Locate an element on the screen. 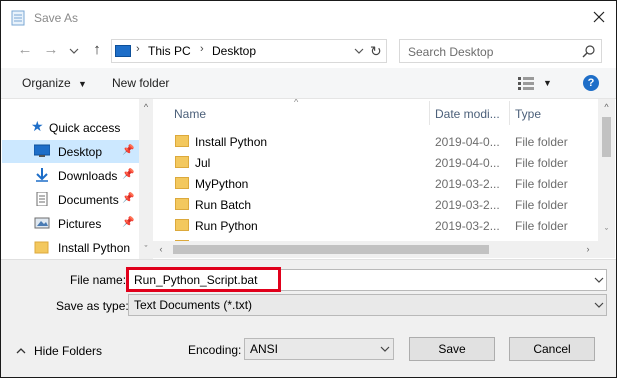 The height and width of the screenshot is (378, 617). hide-folders-label: Hide Folders is located at coordinates (68, 351).